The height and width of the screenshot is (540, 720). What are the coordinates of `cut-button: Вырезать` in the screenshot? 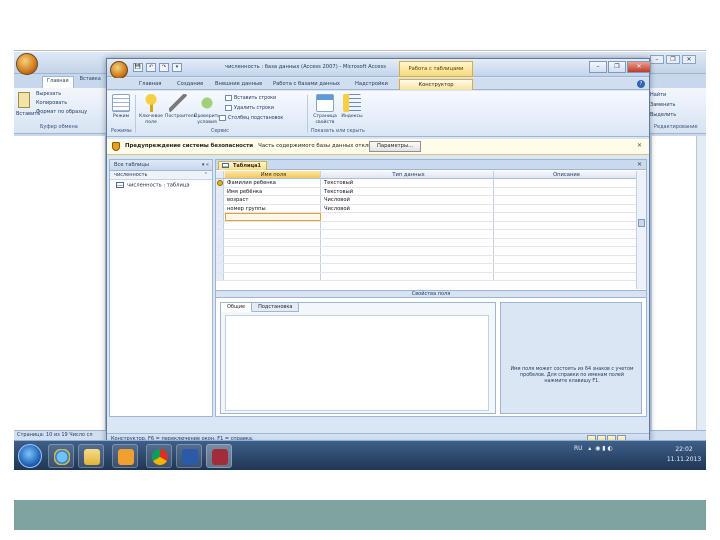 It's located at (61, 94).